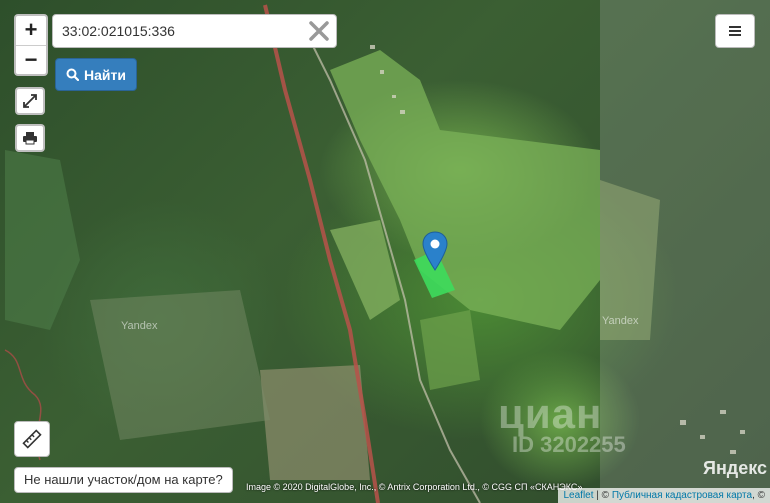 The image size is (770, 503). Describe the element at coordinates (182, 31) in the screenshot. I see `search-input` at that location.